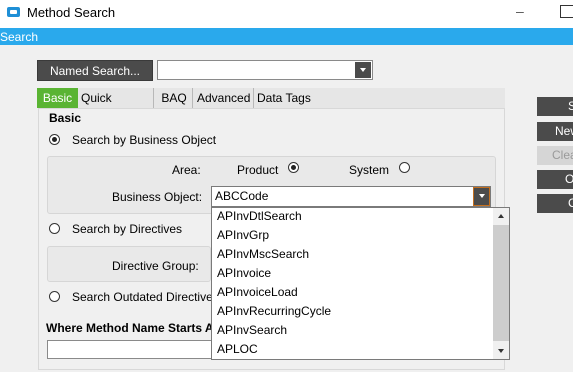  Describe the element at coordinates (244, 273) in the screenshot. I see `dropdown-option: APInvoice` at that location.